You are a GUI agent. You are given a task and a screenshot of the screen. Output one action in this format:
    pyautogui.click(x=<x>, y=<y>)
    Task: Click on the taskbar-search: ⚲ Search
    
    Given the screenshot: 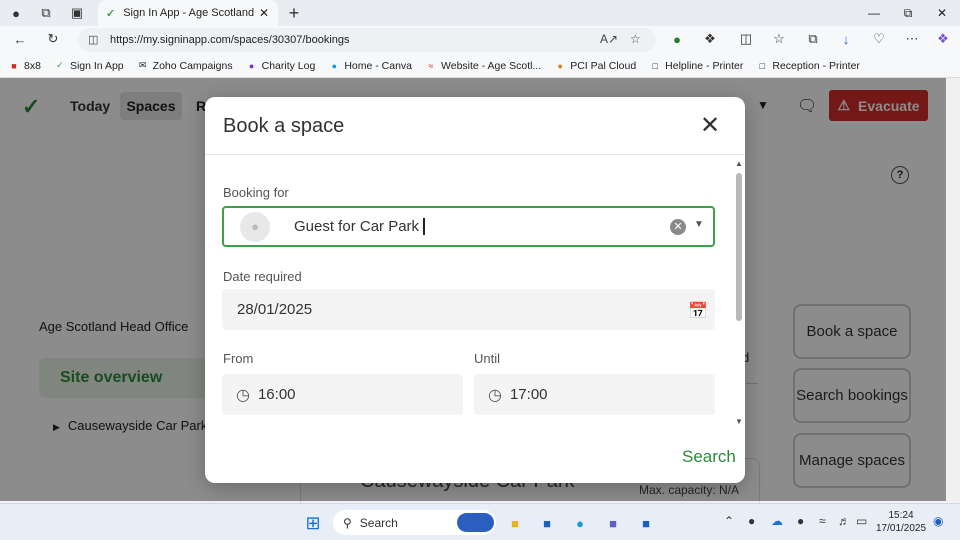 What is the action you would take?
    pyautogui.click(x=414, y=522)
    